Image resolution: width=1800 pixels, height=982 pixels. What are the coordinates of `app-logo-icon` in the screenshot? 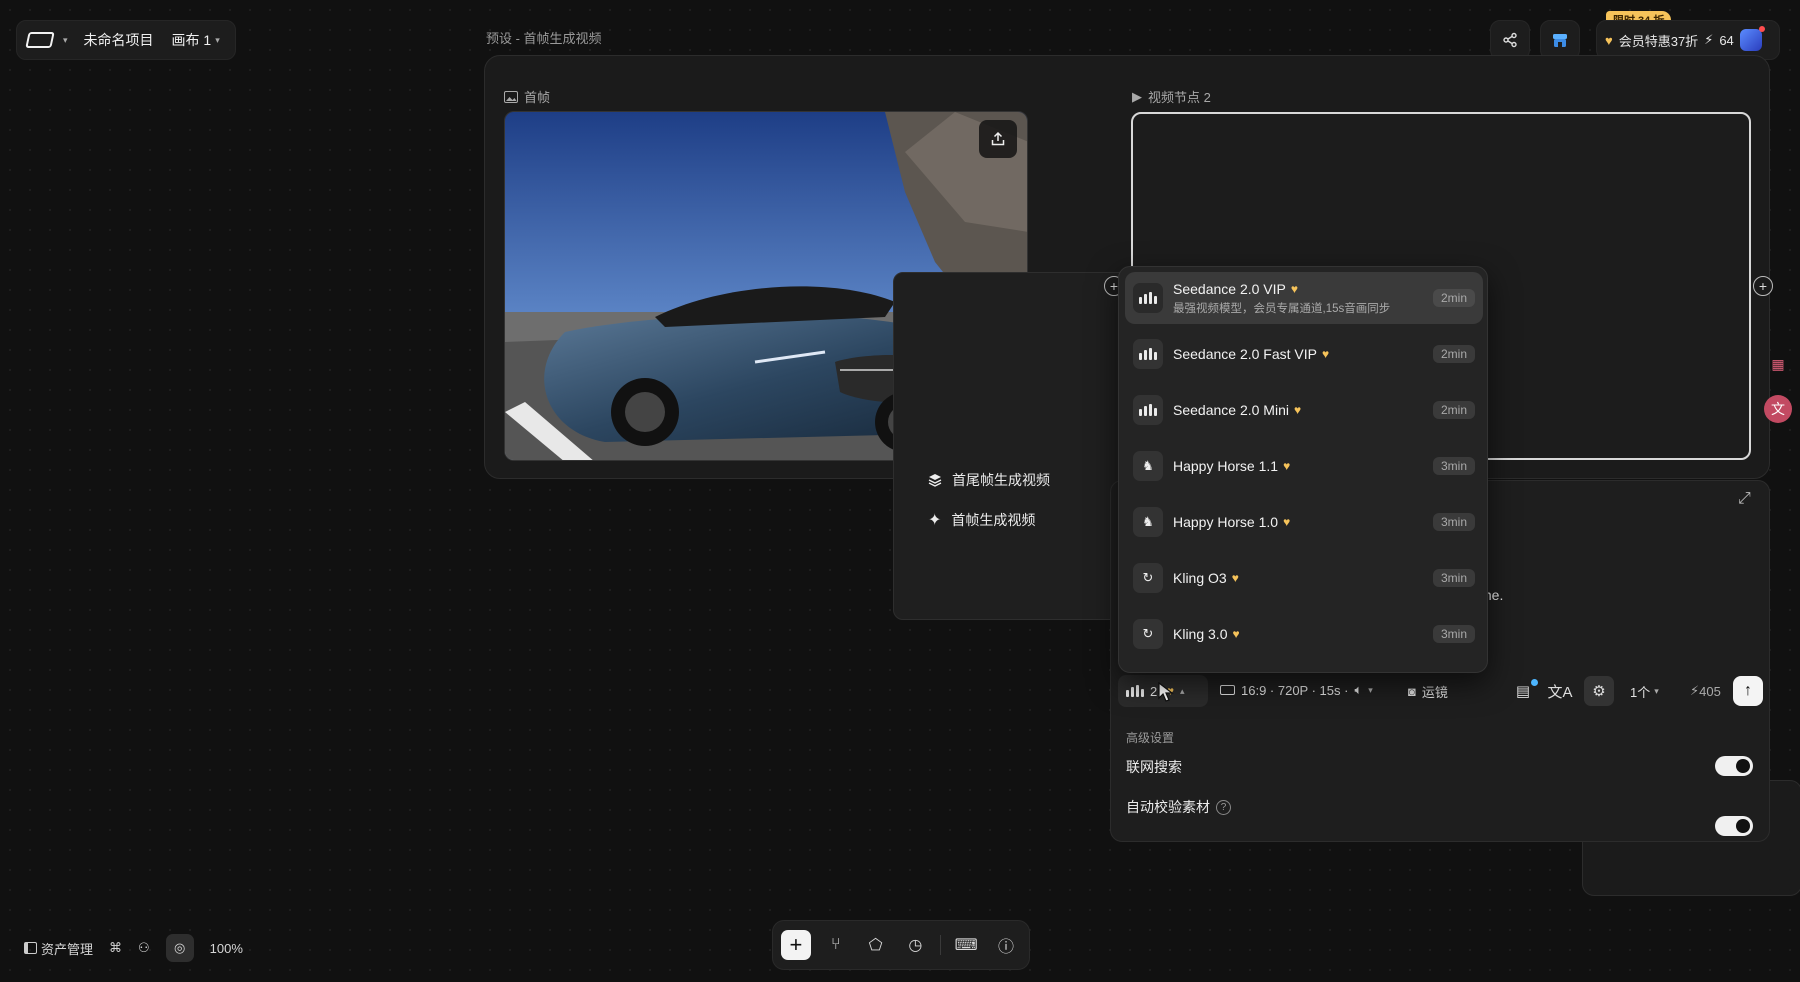 It's located at (40, 40).